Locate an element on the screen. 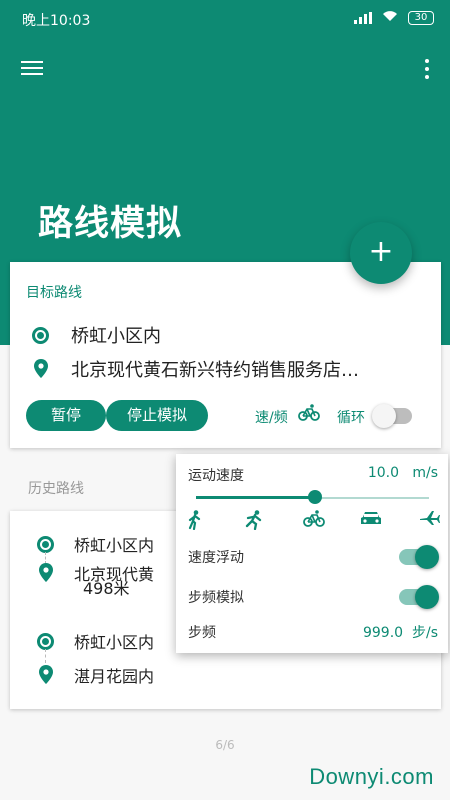  bicycle-icon is located at coordinates (309, 415).